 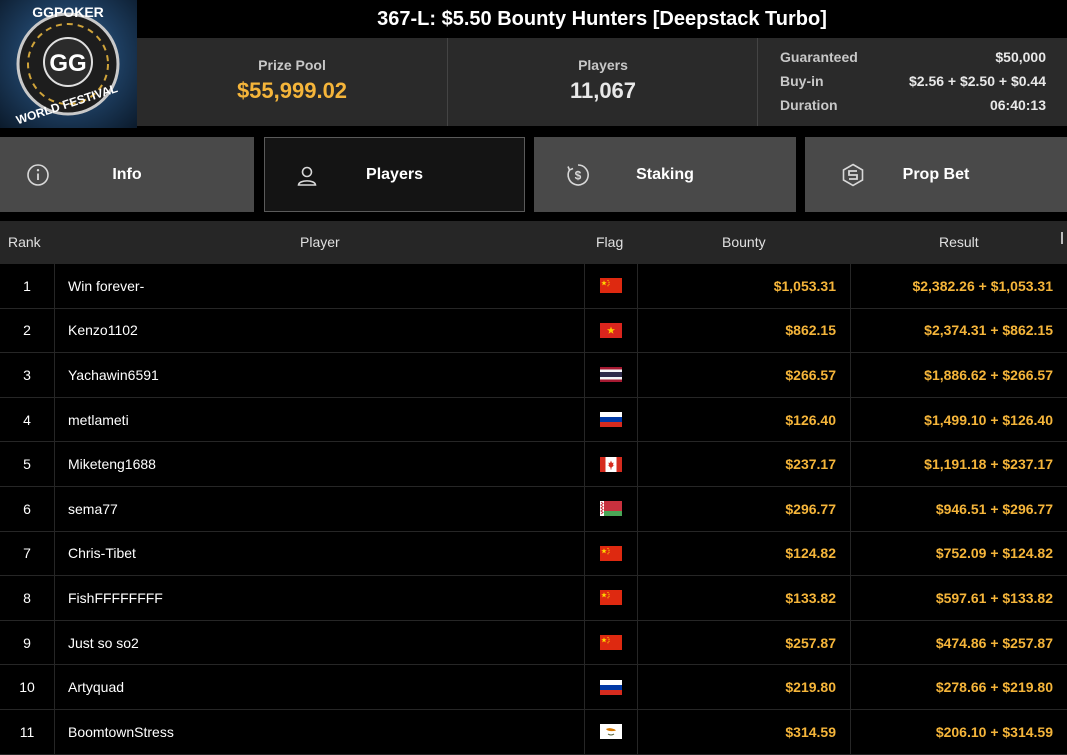 I want to click on result-cell: $278.66 + $219.80, so click(x=994, y=687).